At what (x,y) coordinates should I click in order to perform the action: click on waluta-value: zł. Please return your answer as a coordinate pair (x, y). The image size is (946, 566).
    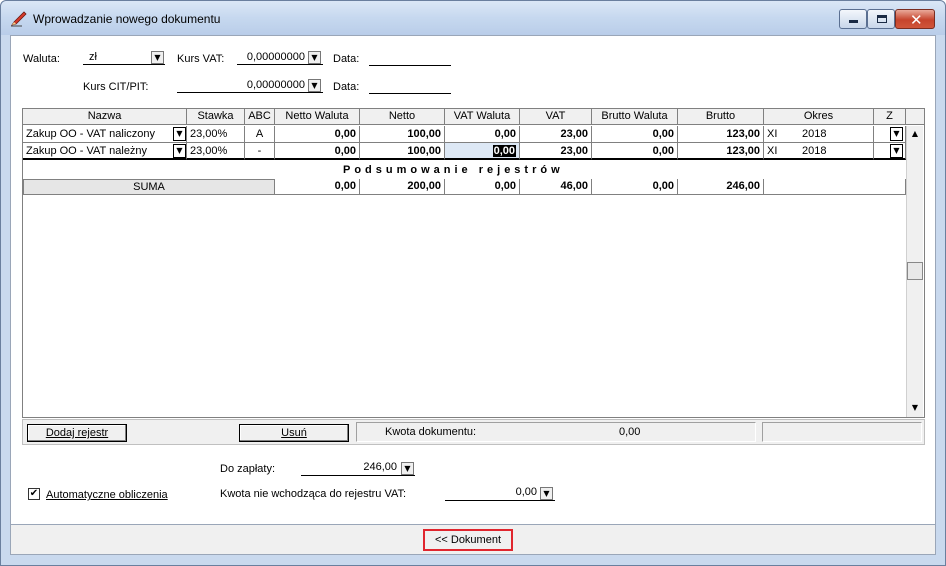
    Looking at the image, I should click on (93, 57).